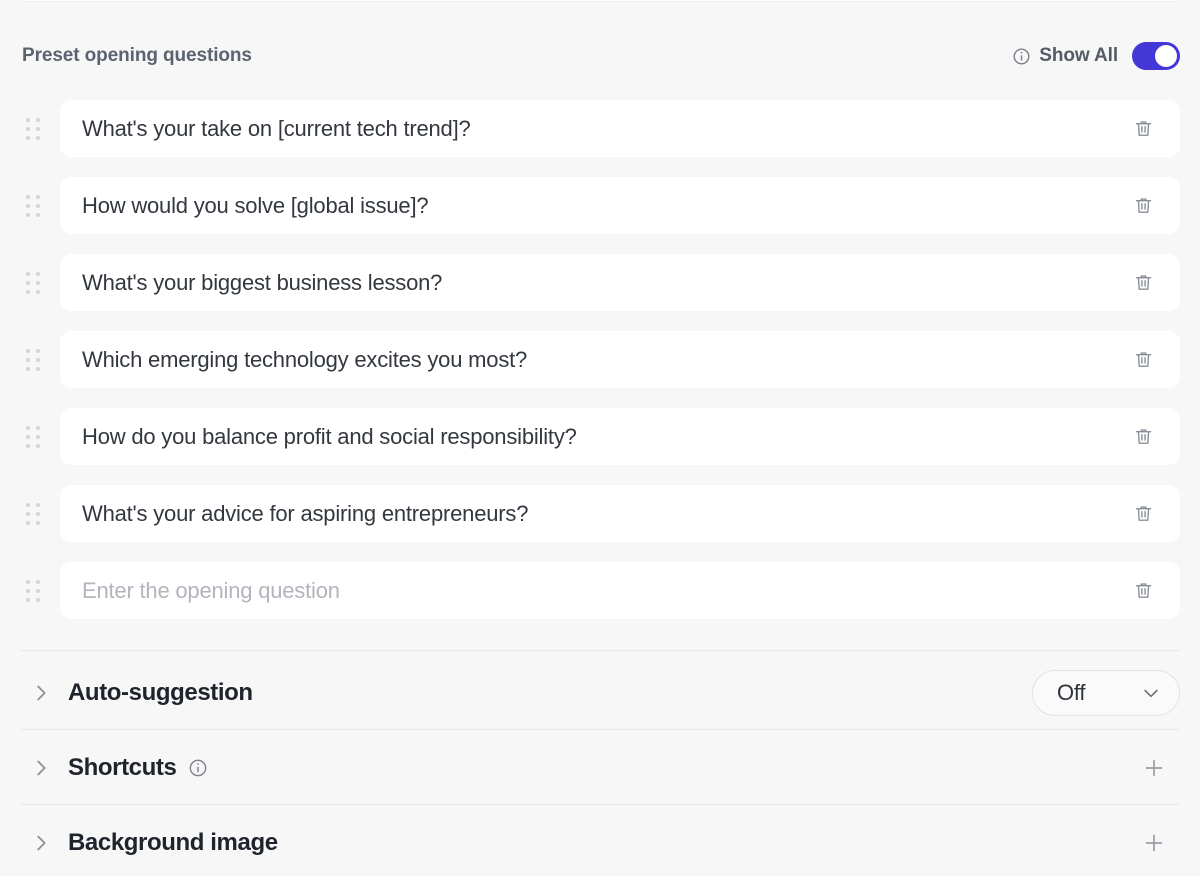 The width and height of the screenshot is (1200, 876). I want to click on question-field: What's your biggest business lesson?, so click(620, 282).